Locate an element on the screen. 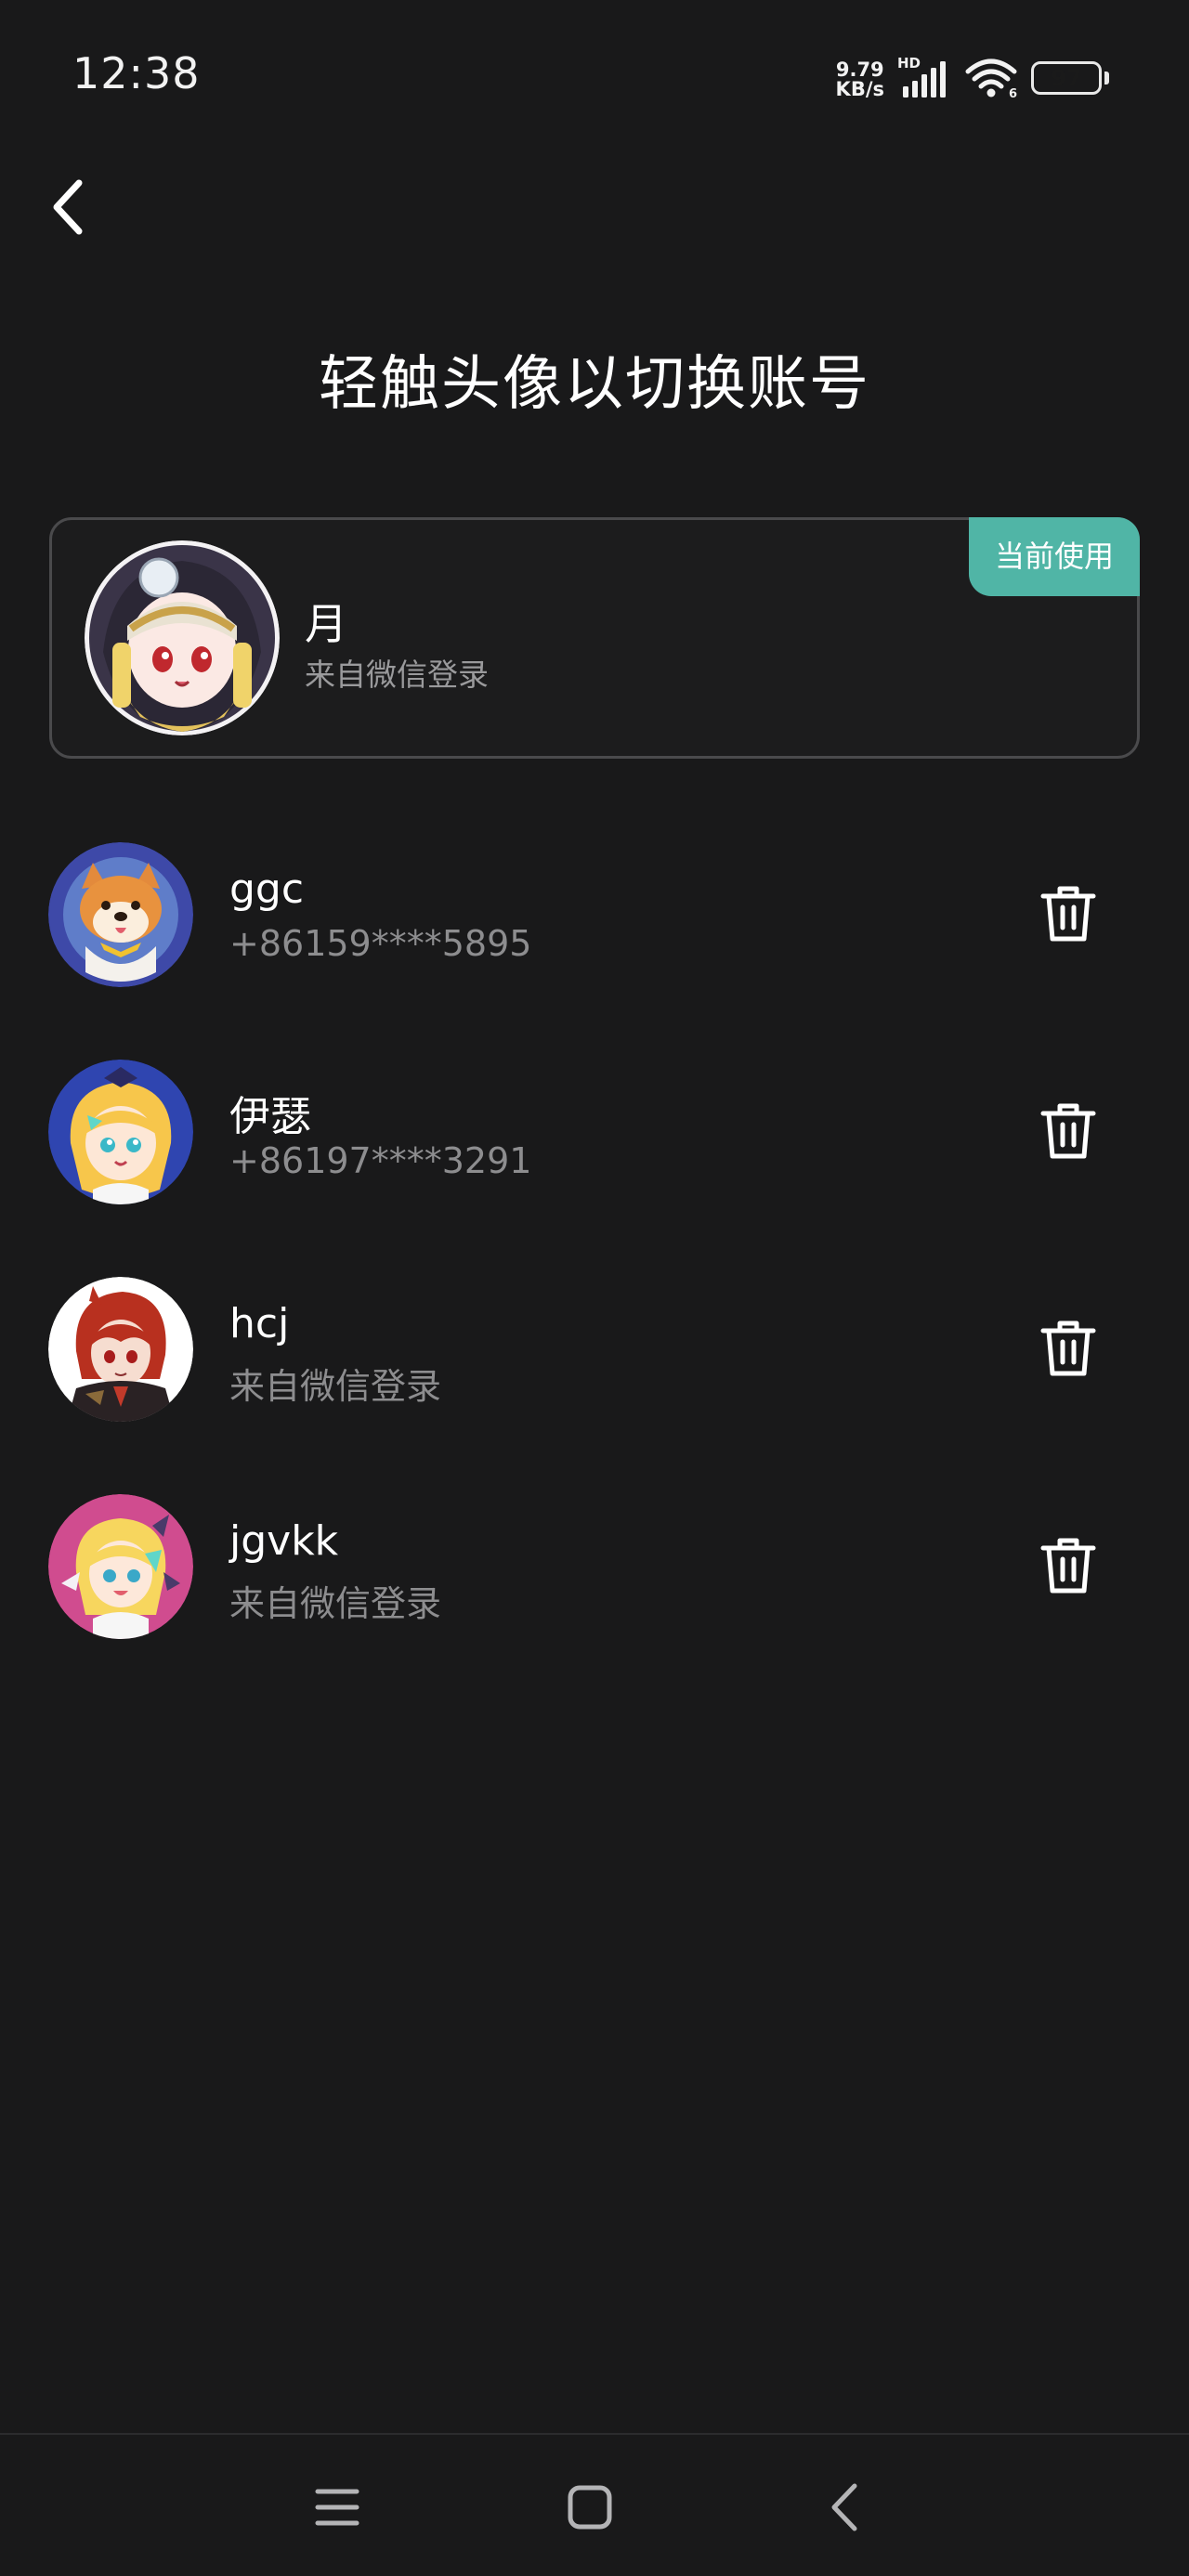 Image resolution: width=1189 pixels, height=2576 pixels. wifi-icon: 6 is located at coordinates (991, 80).